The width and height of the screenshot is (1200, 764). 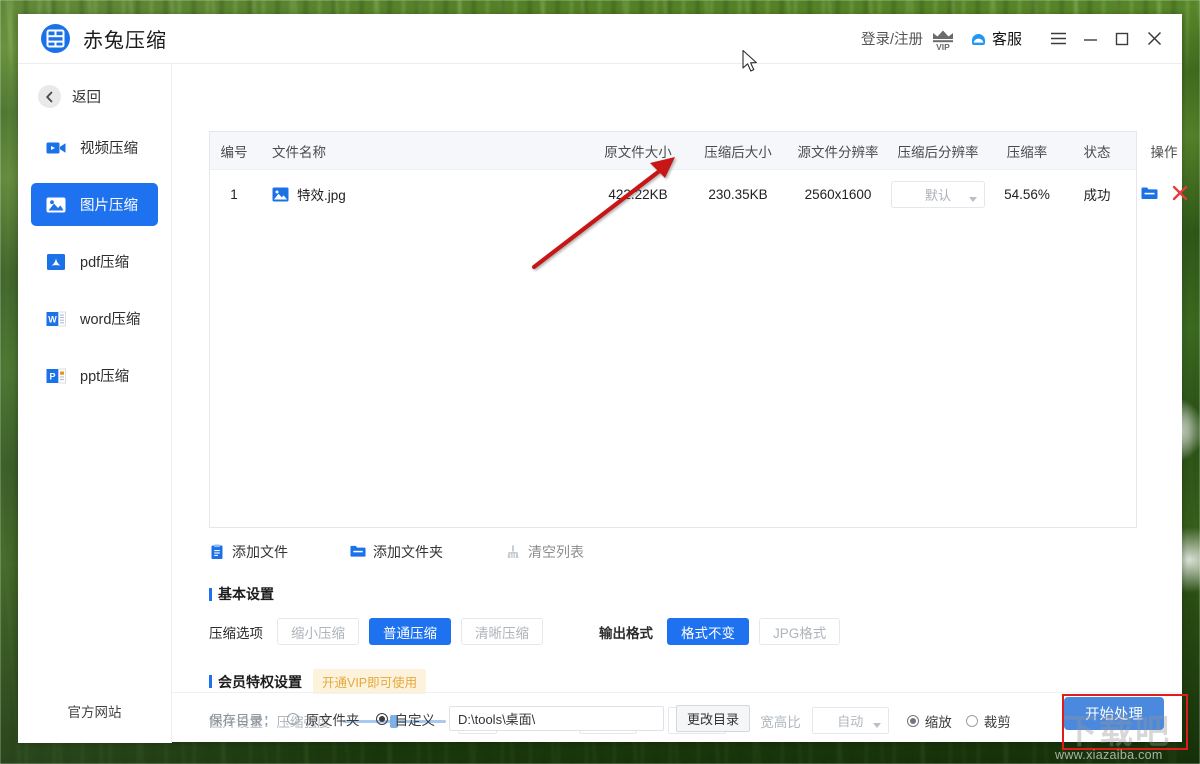 I want to click on add-folder-label: 添加文件夹, so click(x=408, y=552).